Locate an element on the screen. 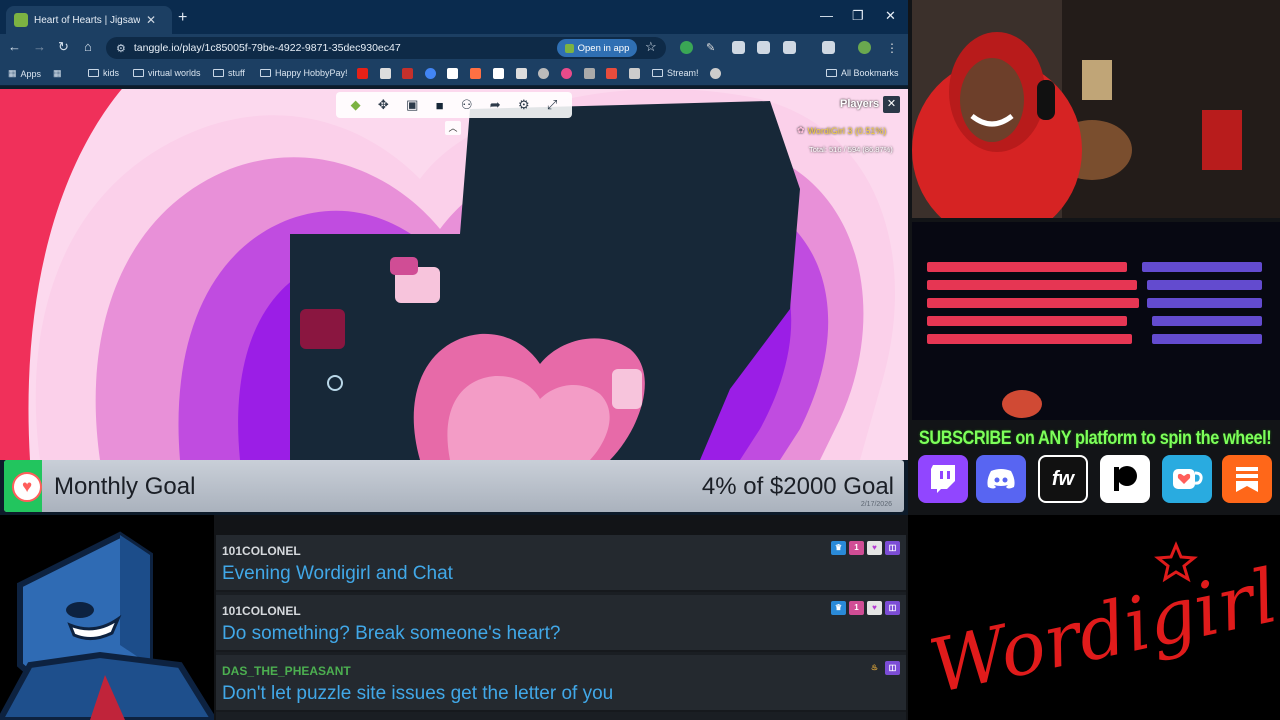  total-progress: Total: 516 / 594 (86.87%) is located at coordinates (851, 149).